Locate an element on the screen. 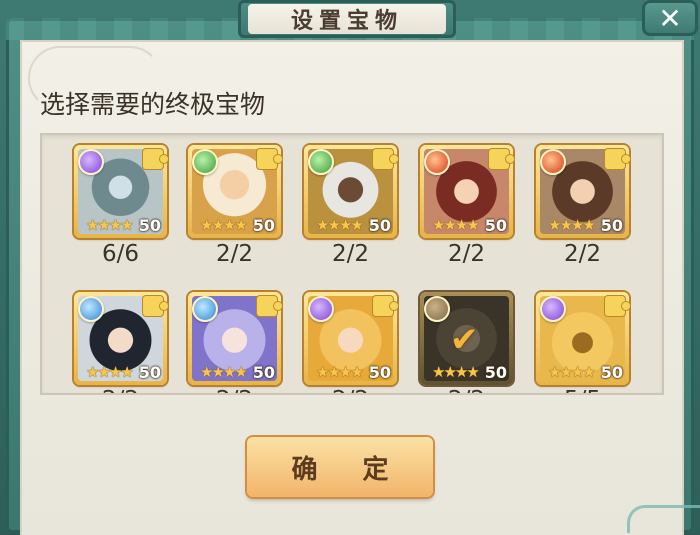  close-icon: ✕ is located at coordinates (670, 18).